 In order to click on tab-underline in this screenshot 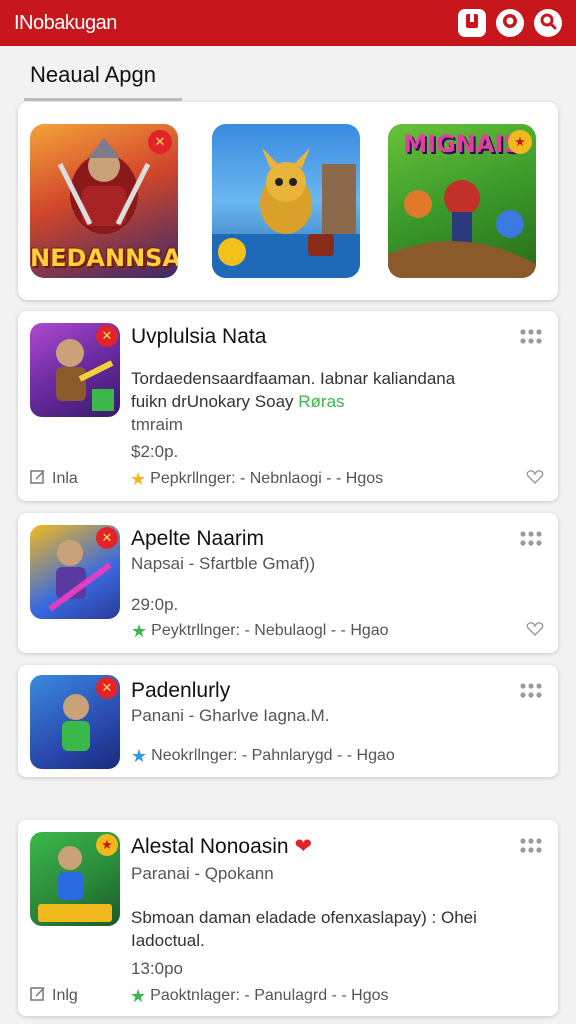, I will do `click(103, 99)`.